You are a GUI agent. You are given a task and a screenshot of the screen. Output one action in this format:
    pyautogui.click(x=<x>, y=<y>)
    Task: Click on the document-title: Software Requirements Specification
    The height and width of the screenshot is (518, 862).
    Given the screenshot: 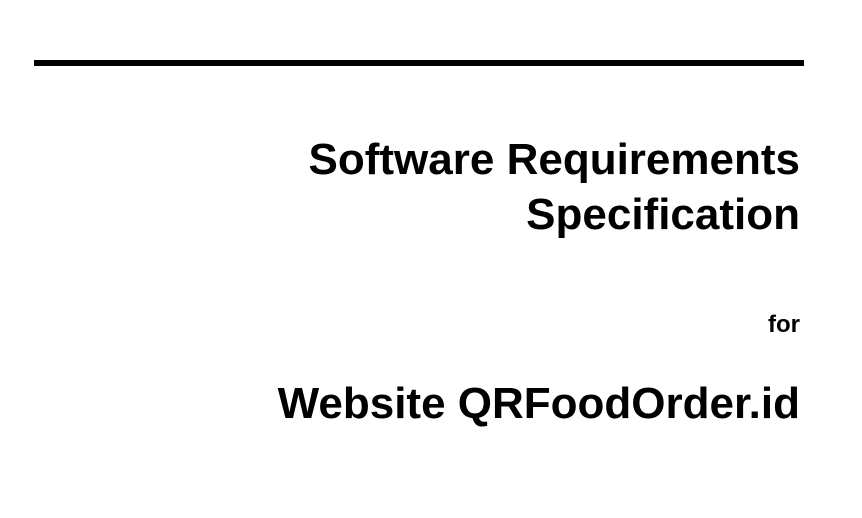 What is the action you would take?
    pyautogui.click(x=554, y=187)
    